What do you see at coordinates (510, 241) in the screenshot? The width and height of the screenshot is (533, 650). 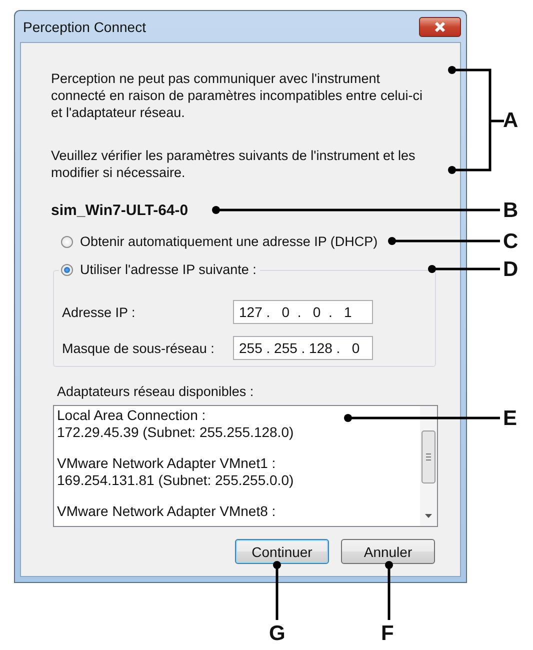 I see `callout-letter: C` at bounding box center [510, 241].